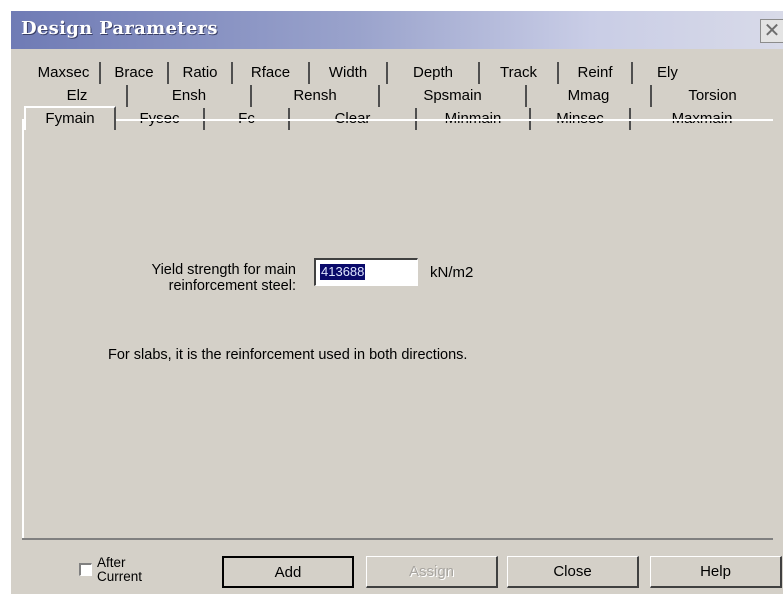 The image size is (783, 594). I want to click on help-button: Help, so click(716, 572).